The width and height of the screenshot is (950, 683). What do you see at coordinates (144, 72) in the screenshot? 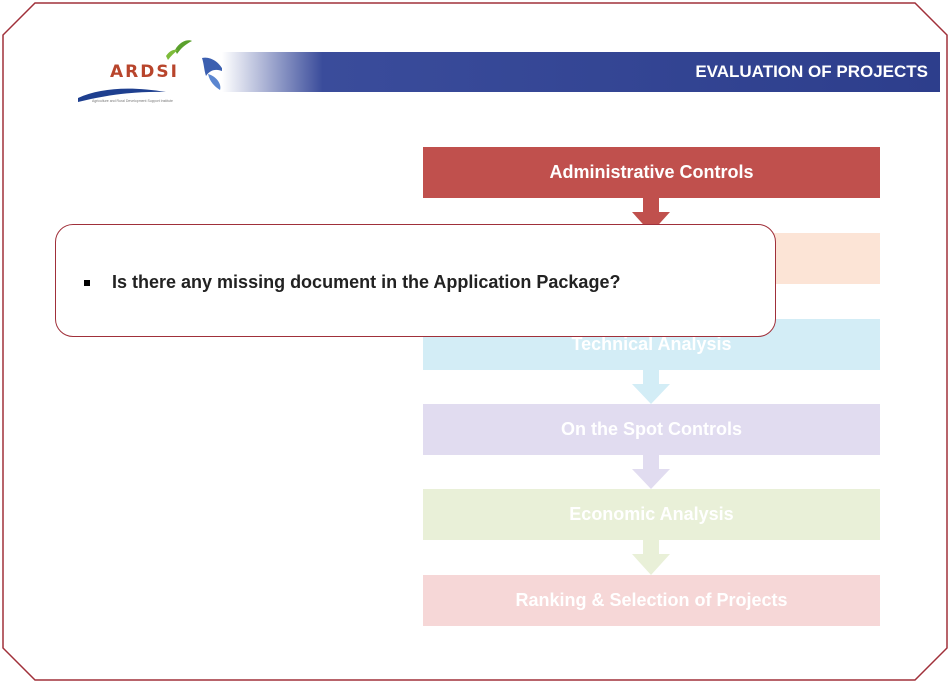
I see `logo-wordmark: ARDSI` at bounding box center [144, 72].